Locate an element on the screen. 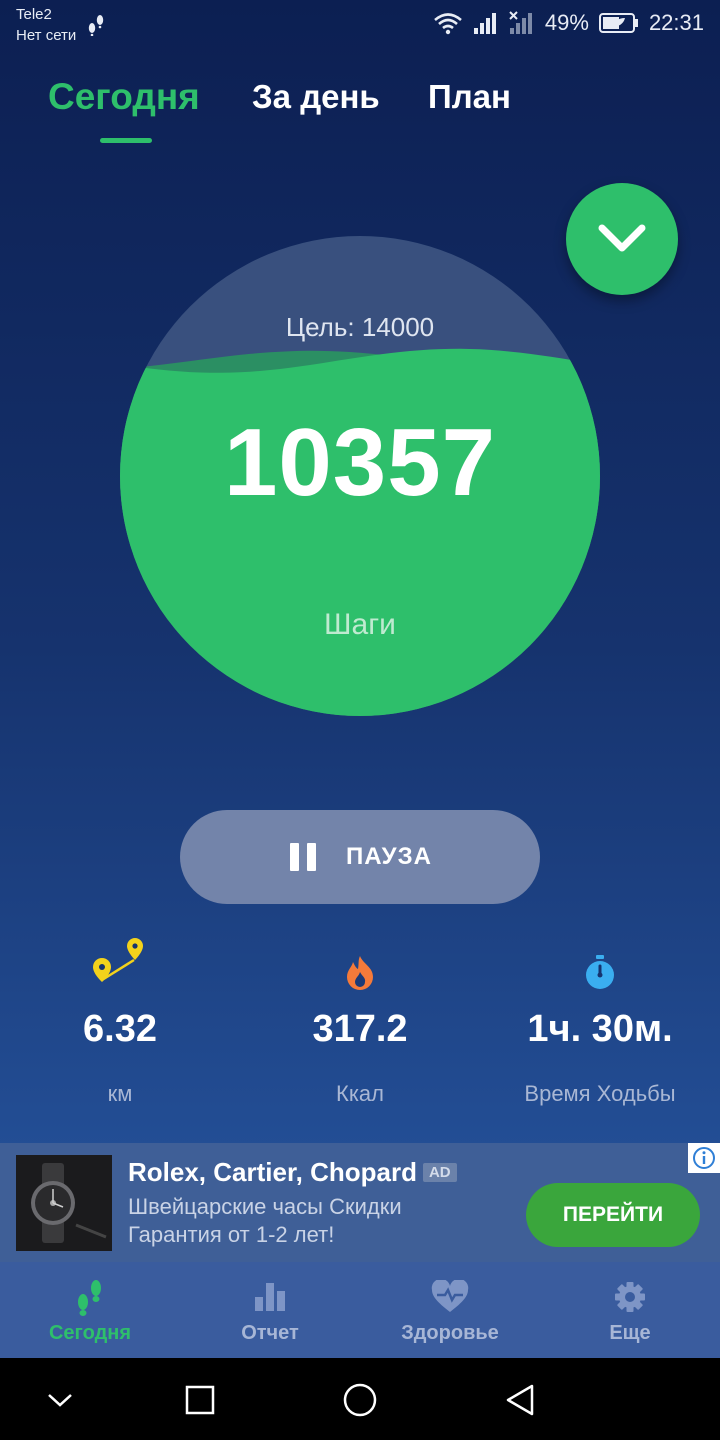 The image size is (720, 1440). collapse-button is located at coordinates (622, 239).